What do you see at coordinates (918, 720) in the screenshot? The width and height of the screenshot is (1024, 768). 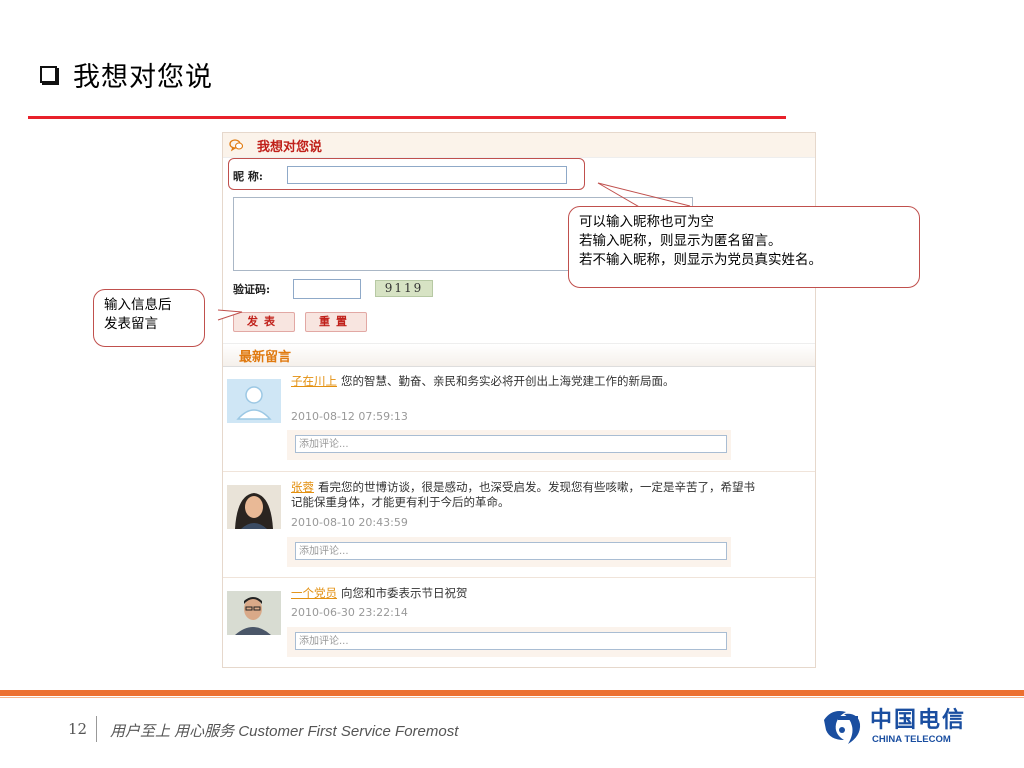 I see `logo-chinese-text: 中国电信` at bounding box center [918, 720].